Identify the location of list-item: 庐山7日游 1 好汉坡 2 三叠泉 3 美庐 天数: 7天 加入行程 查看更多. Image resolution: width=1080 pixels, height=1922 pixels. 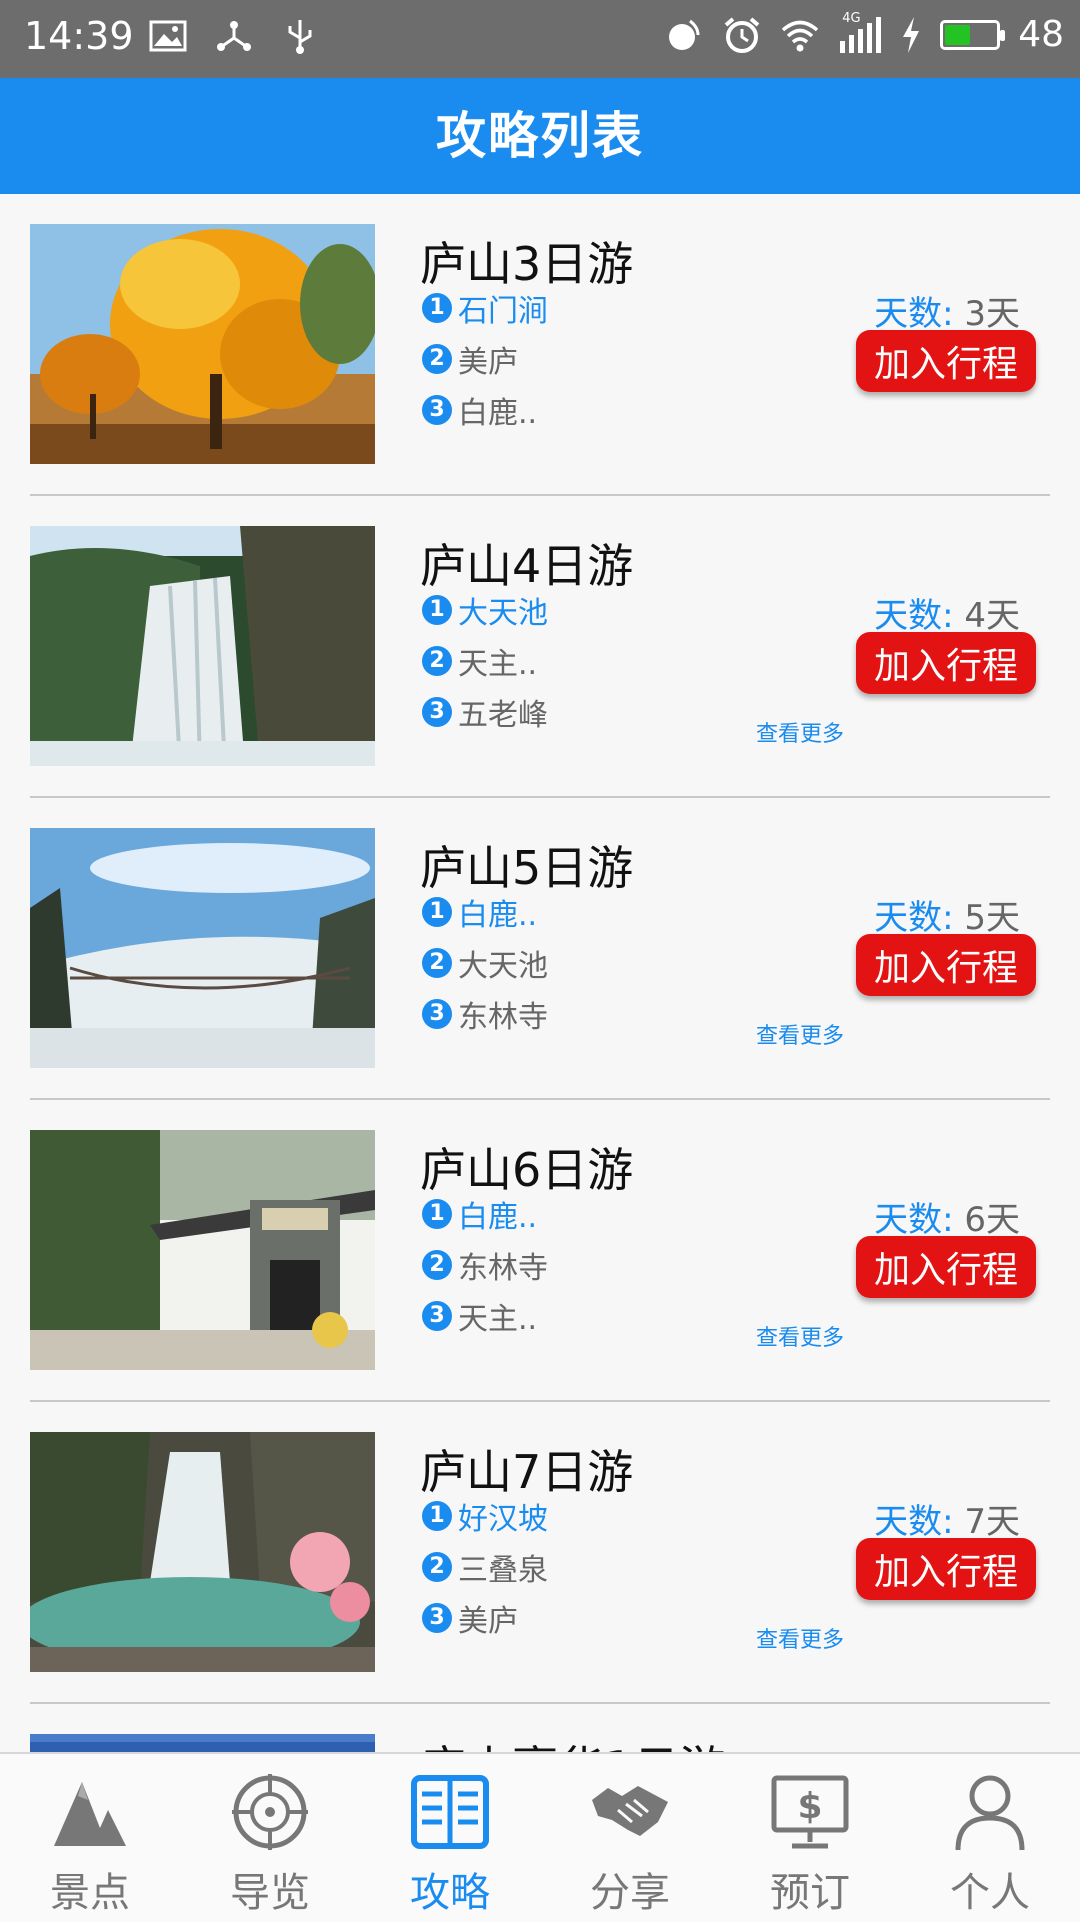
(540, 1553).